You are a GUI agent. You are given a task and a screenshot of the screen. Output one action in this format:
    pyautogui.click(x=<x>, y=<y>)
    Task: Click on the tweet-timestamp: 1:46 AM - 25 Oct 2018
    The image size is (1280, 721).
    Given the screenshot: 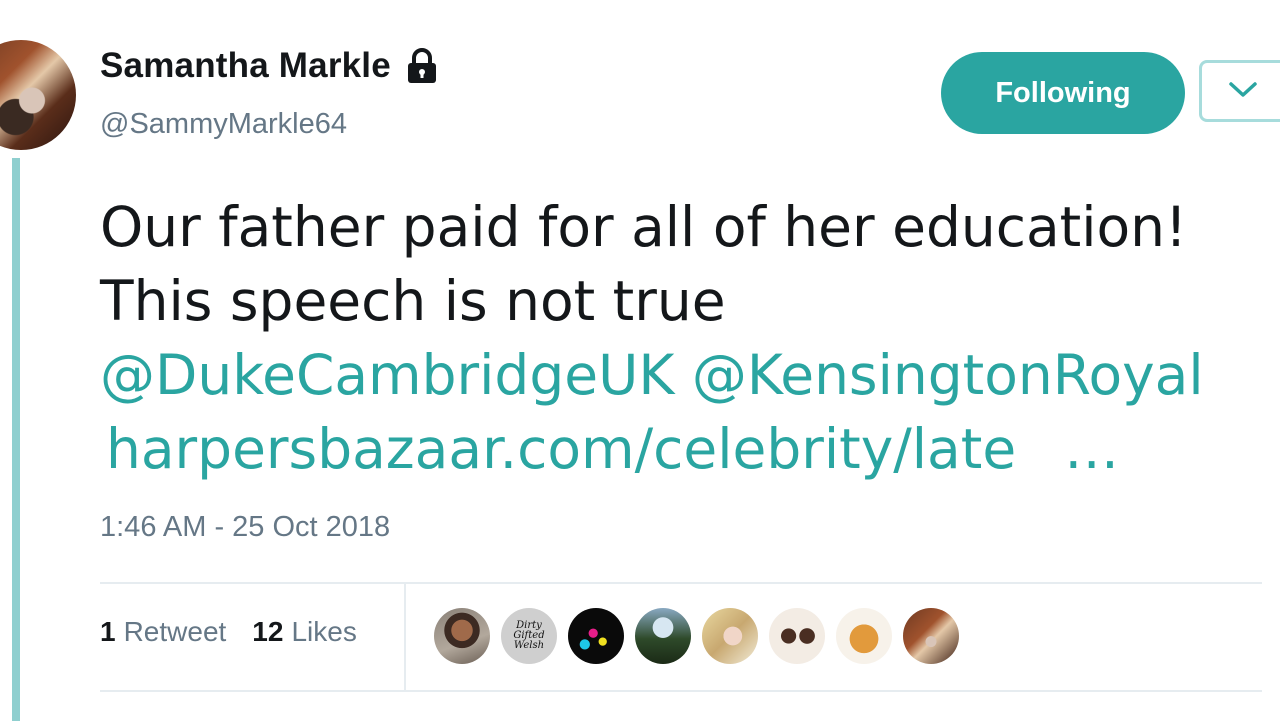 What is the action you would take?
    pyautogui.click(x=245, y=527)
    